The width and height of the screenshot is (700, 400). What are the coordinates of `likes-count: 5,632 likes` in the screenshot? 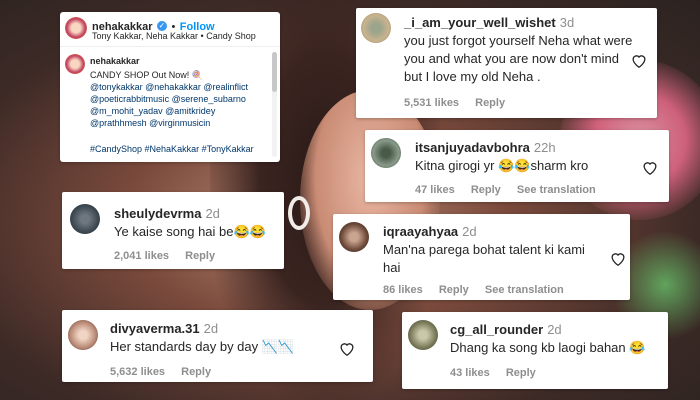 It's located at (137, 372).